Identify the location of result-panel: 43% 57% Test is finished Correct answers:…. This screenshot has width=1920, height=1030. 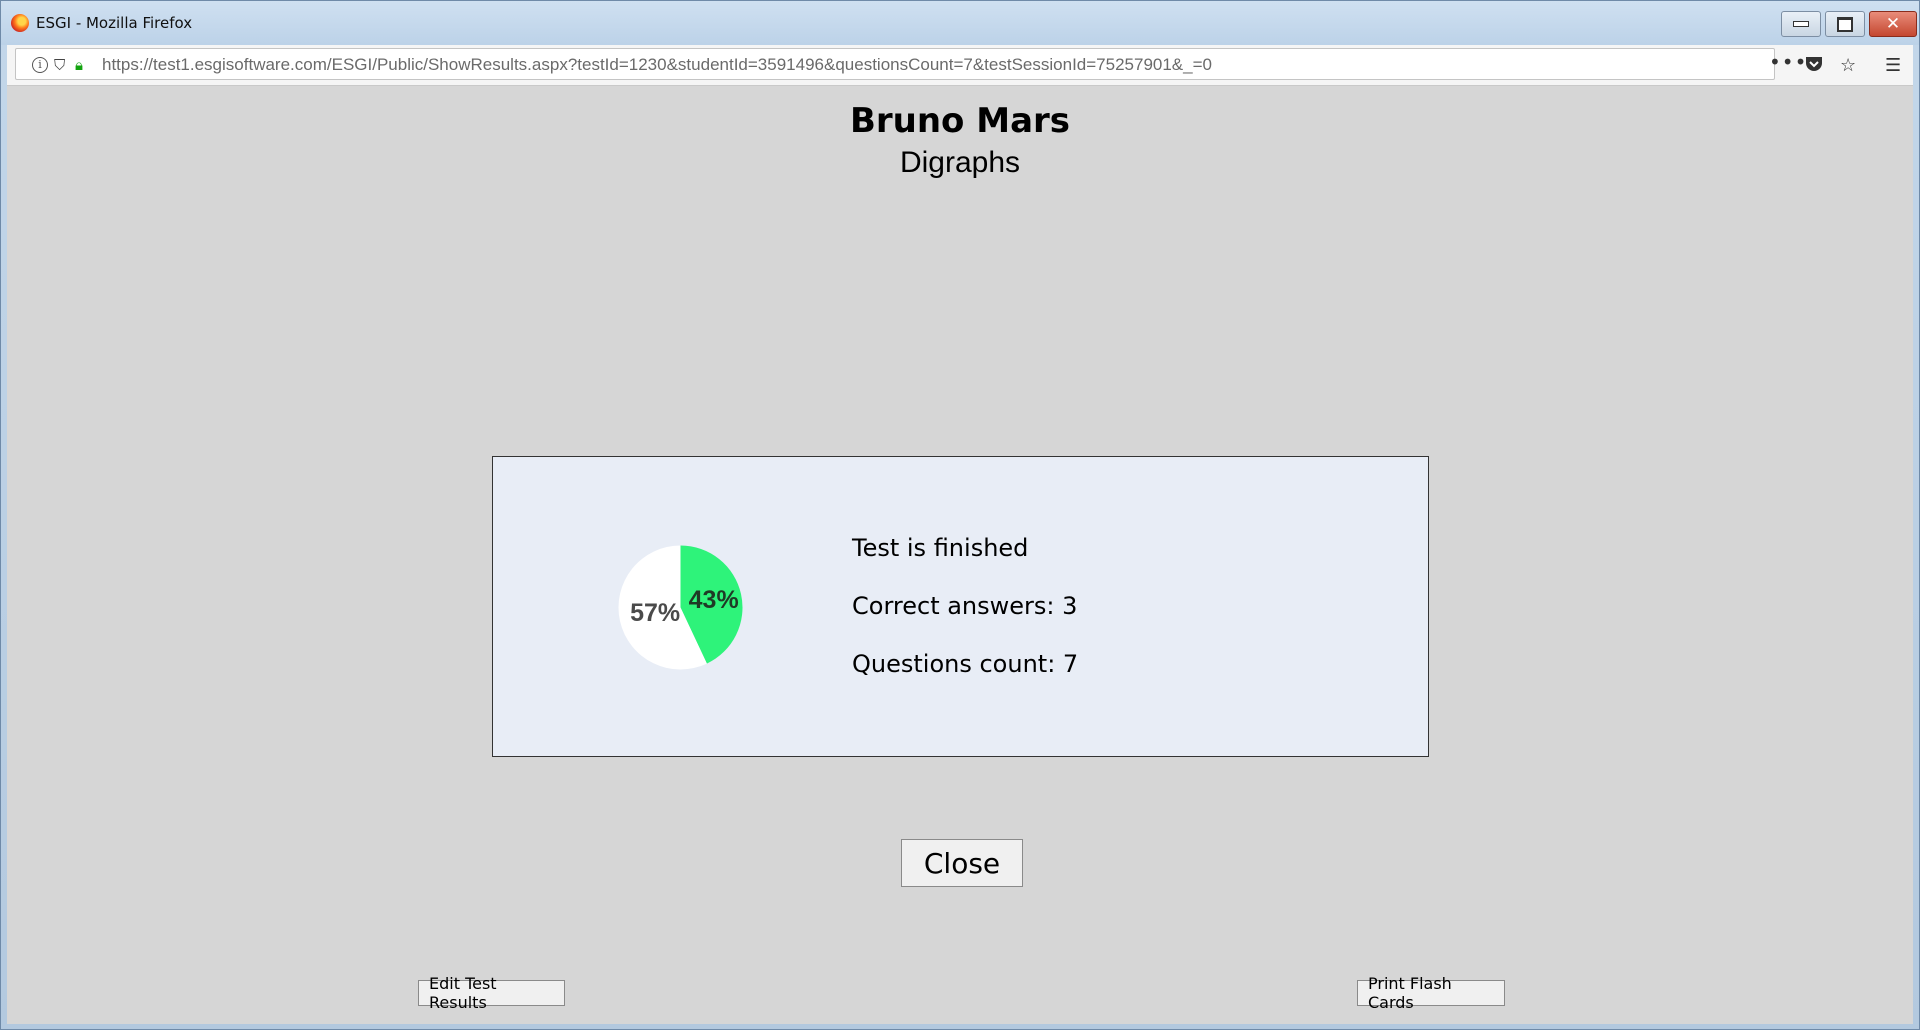
(960, 606).